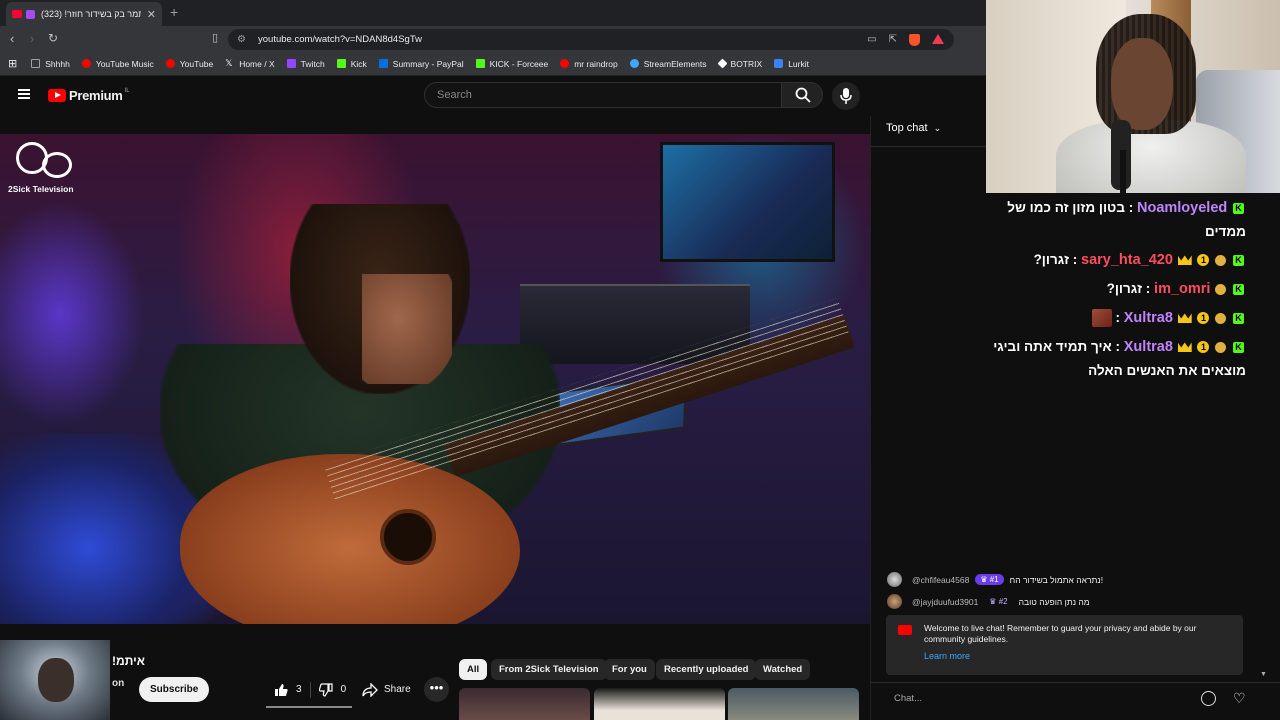  Describe the element at coordinates (189, 64) in the screenshot. I see `bookmark-item: YouTube` at that location.